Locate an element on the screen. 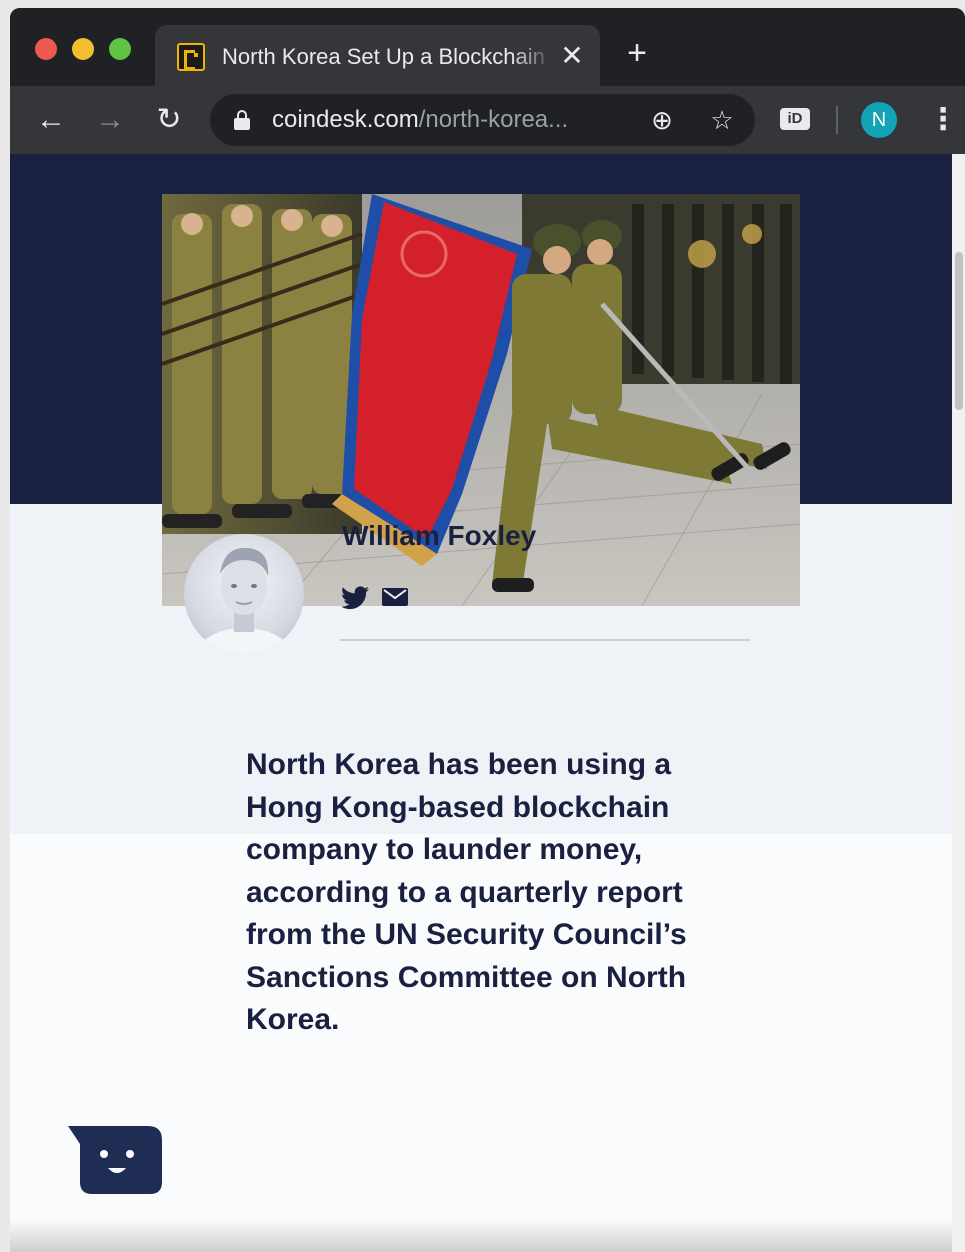 This screenshot has width=965, height=1252. tab-strip: North Korea Set Up a Blockchain ✕ + is located at coordinates (487, 47).